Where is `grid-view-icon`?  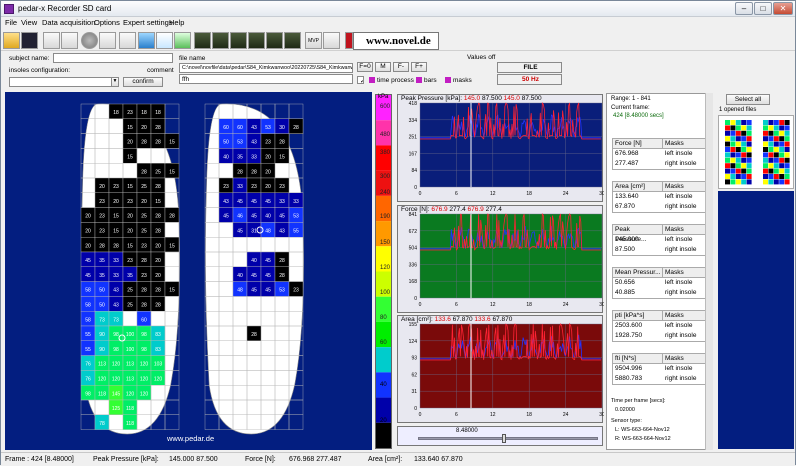 grid-view-icon is located at coordinates (182, 40).